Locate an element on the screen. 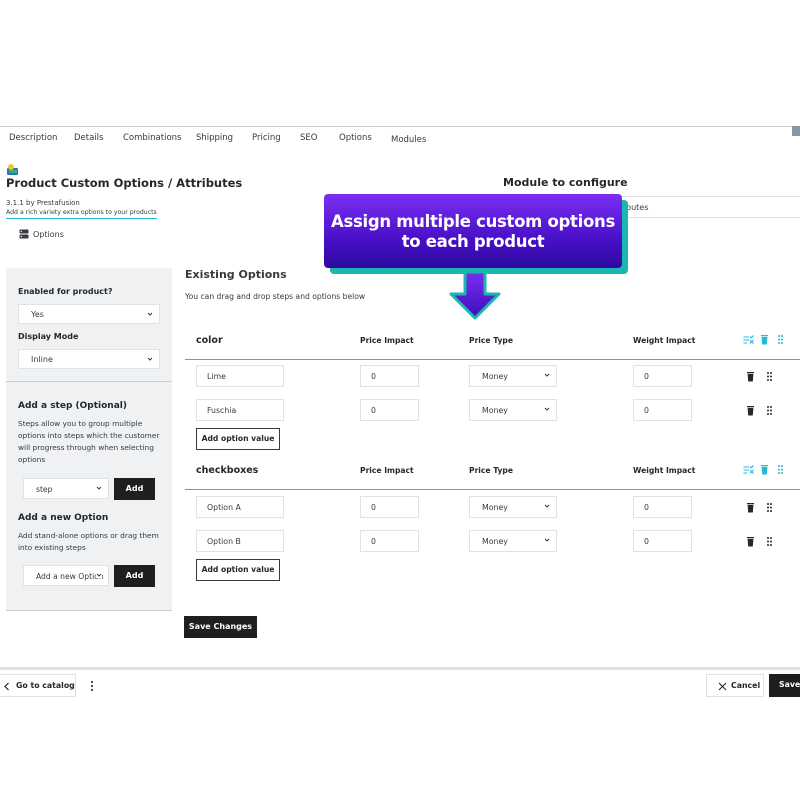 The image size is (800, 800). add-step-button: Add is located at coordinates (134, 489).